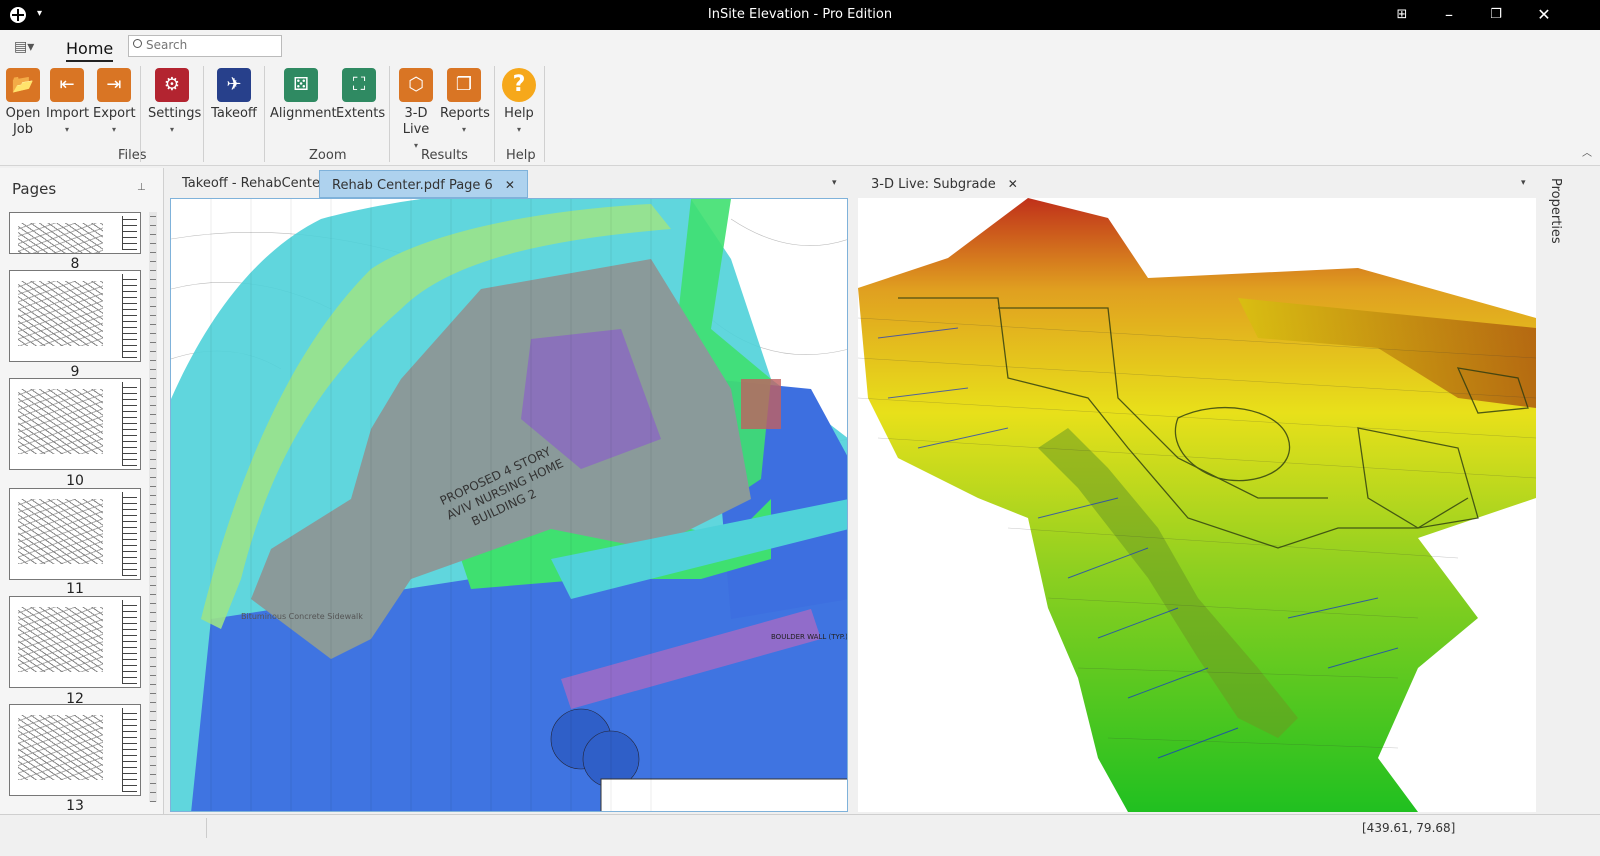 The image size is (1600, 856). What do you see at coordinates (359, 85) in the screenshot?
I see `extents-icon: ⛶` at bounding box center [359, 85].